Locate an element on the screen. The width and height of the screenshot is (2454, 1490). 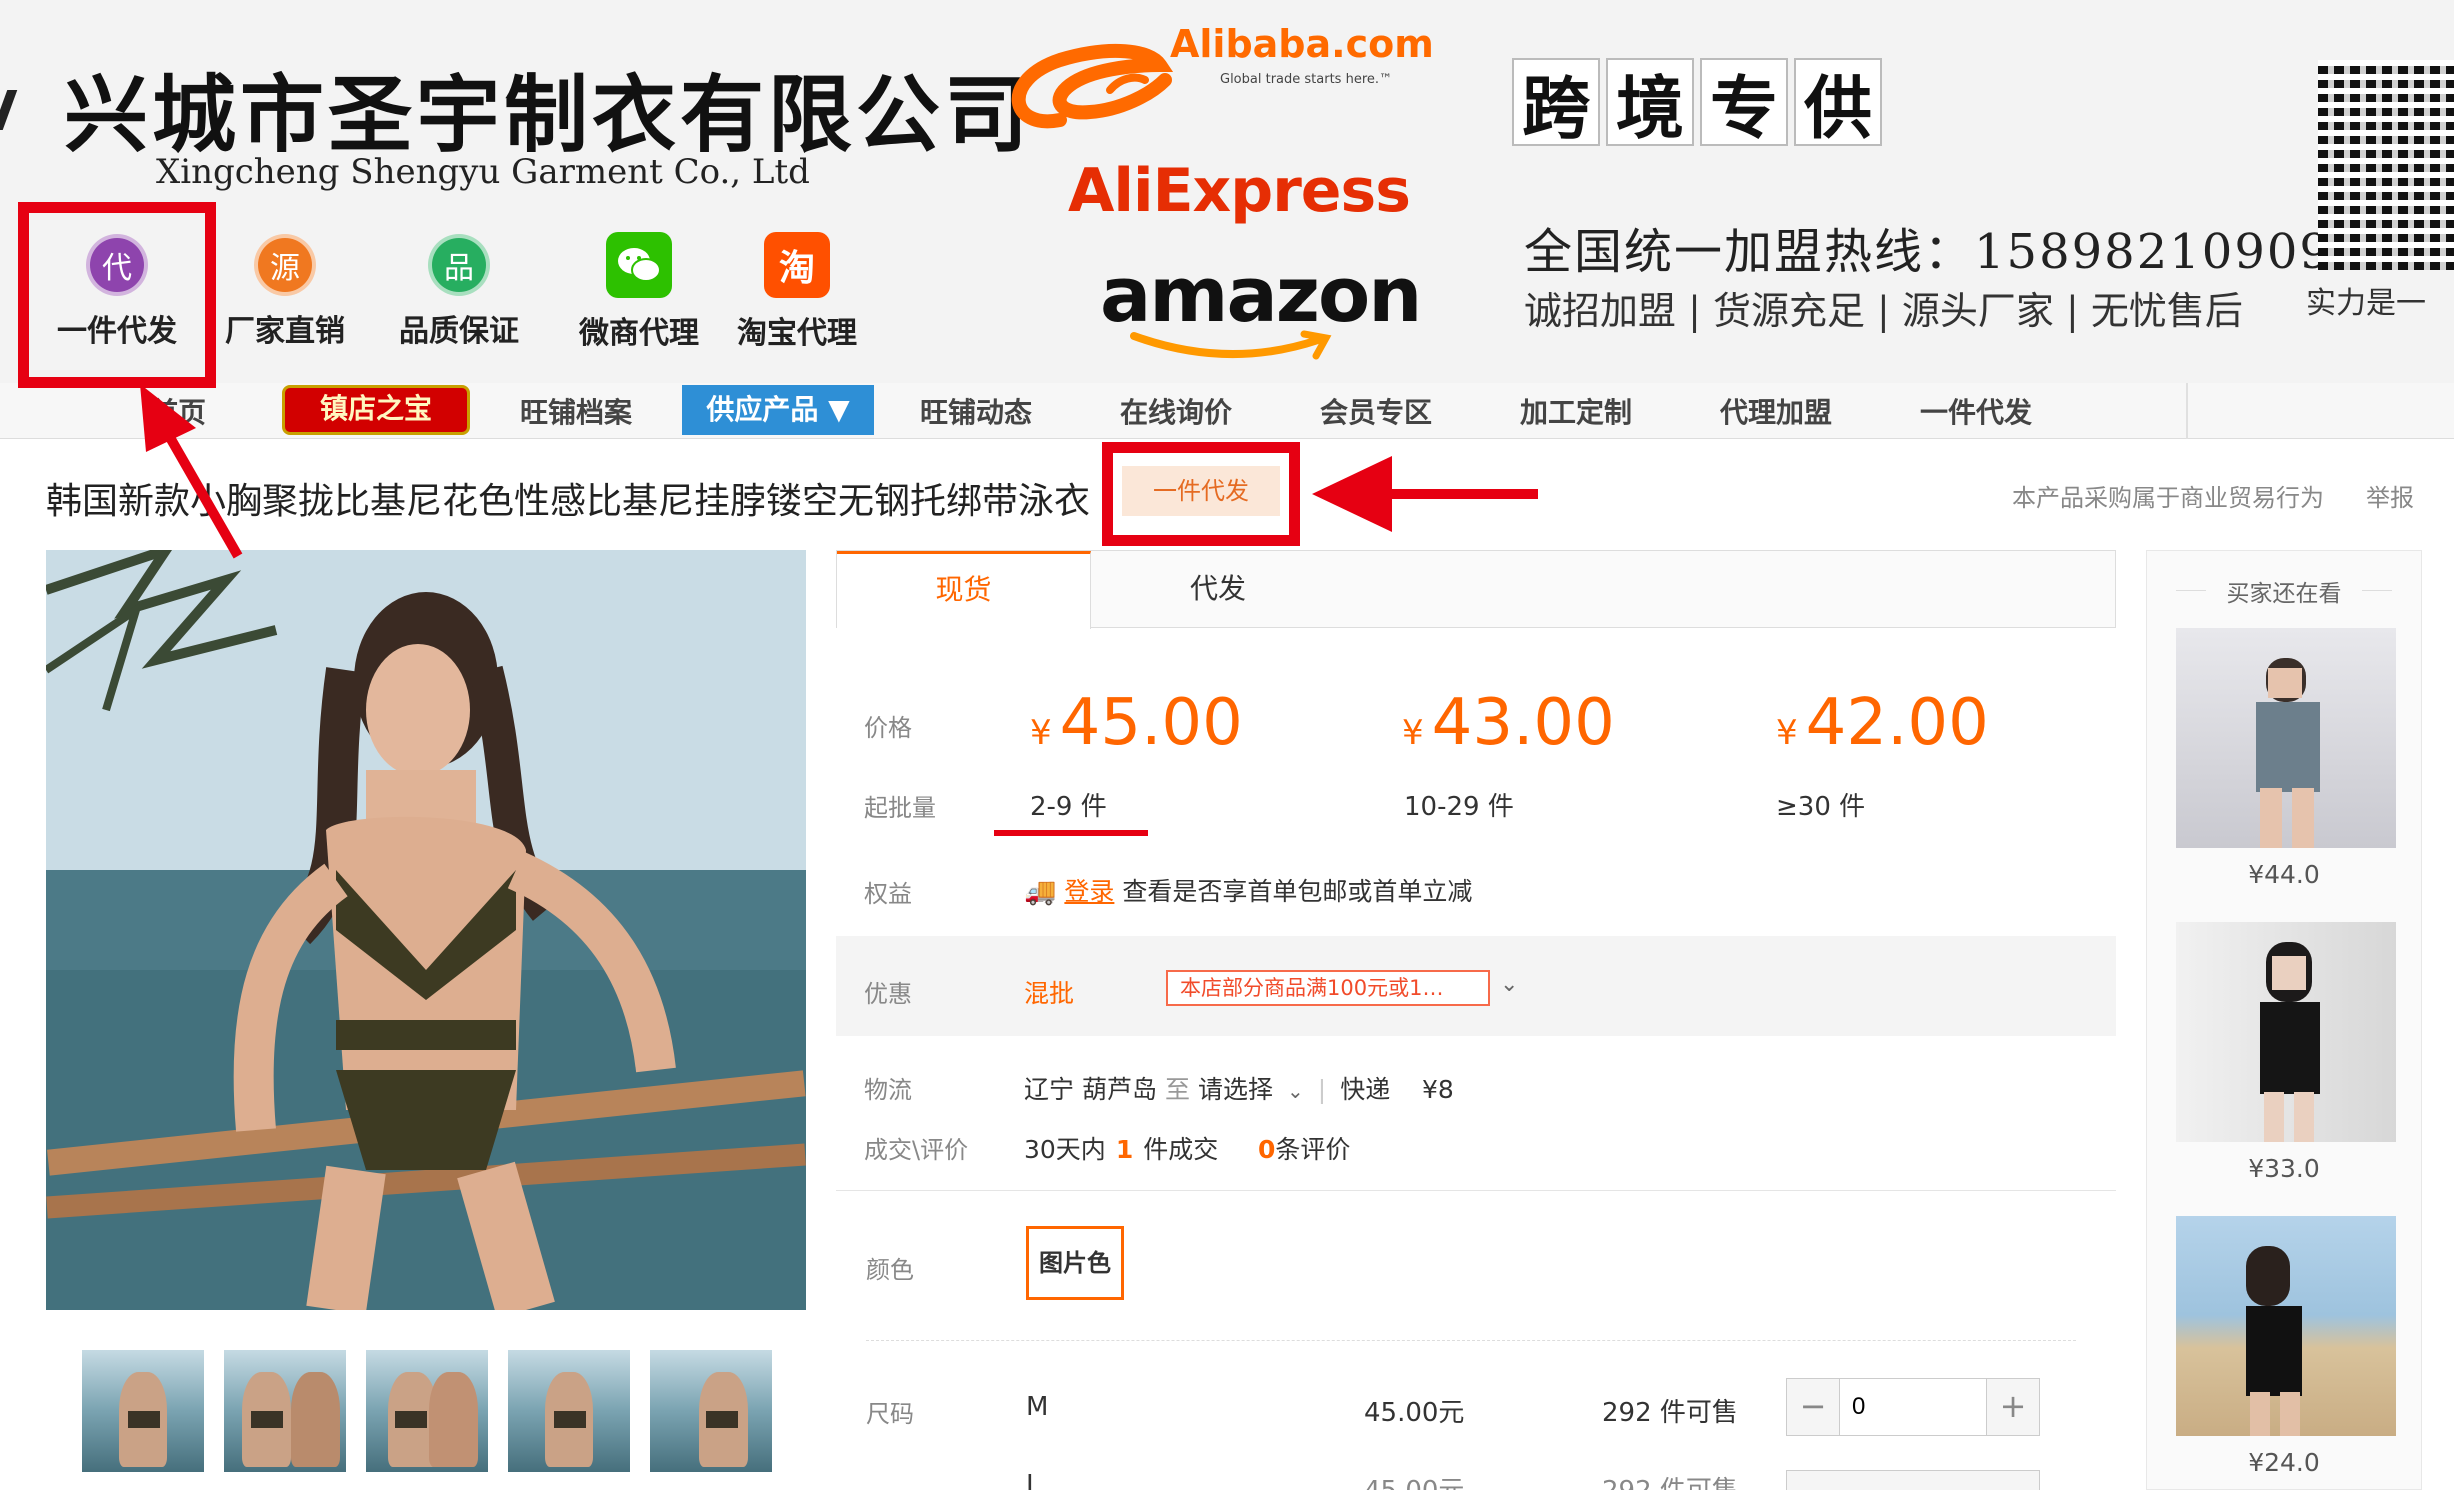
annotation-box-dropship-icon is located at coordinates (117, 295).